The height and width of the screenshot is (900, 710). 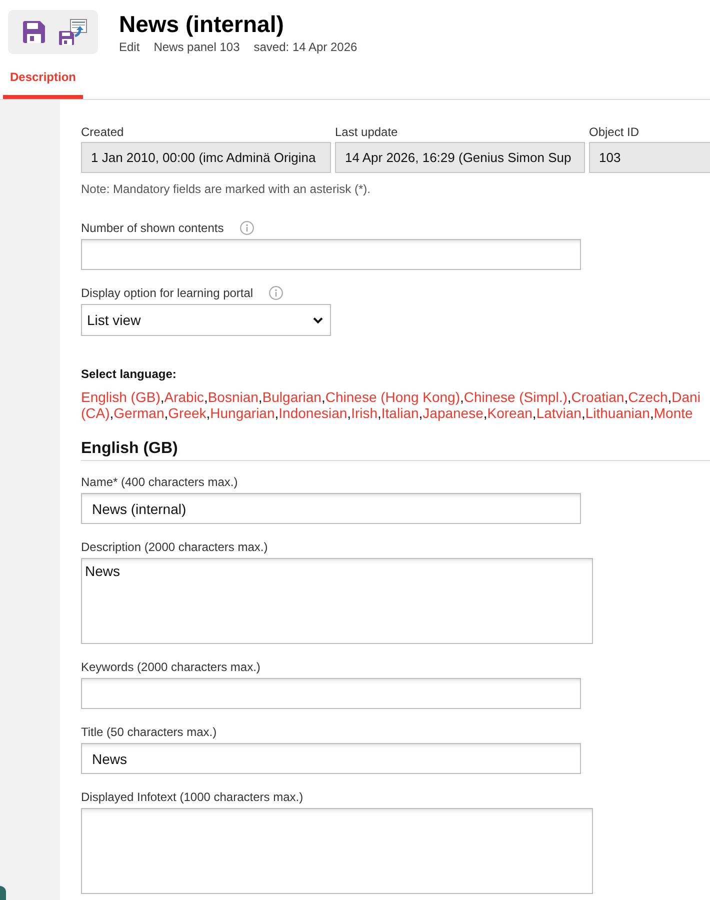 I want to click on language-link: Bulgarian, so click(x=292, y=397).